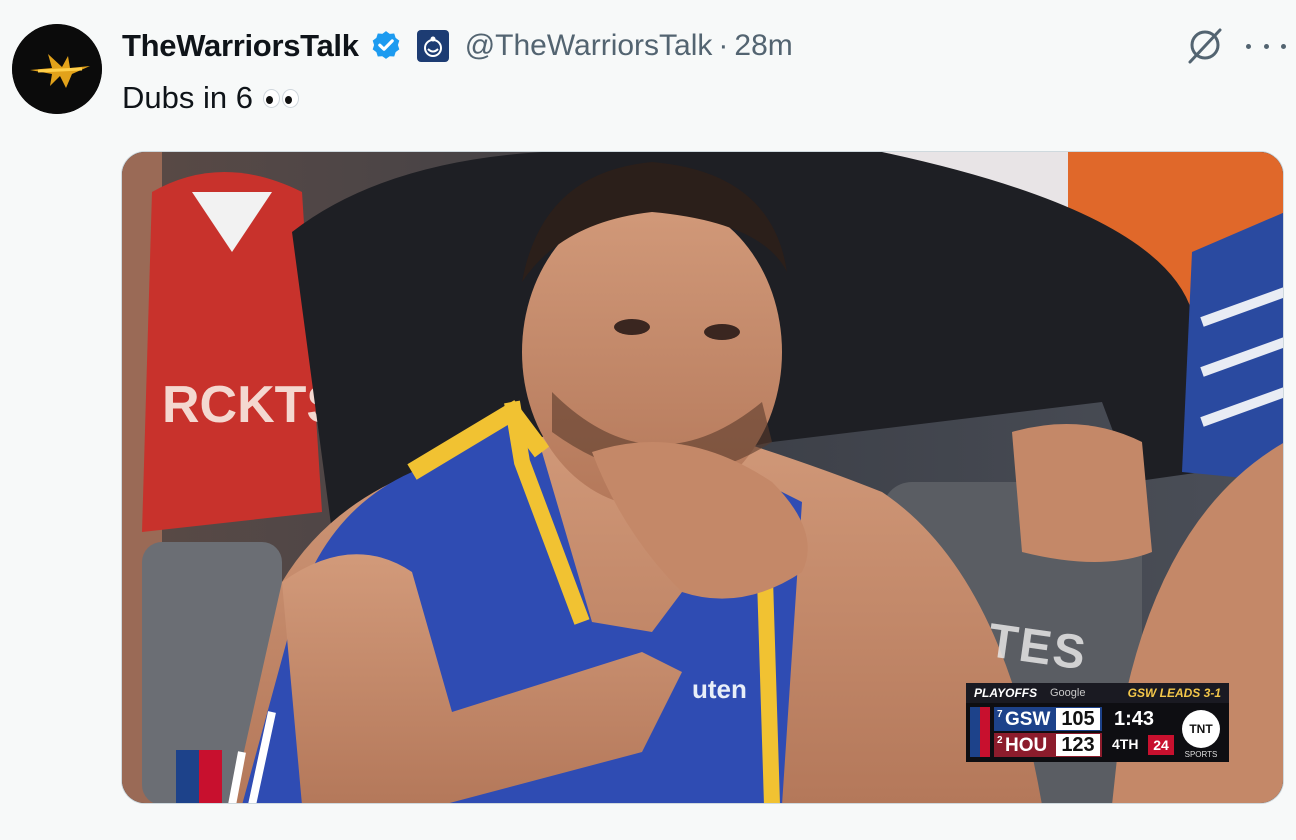 The width and height of the screenshot is (1296, 840). Describe the element at coordinates (1201, 729) in the screenshot. I see `tnt-logo-icon: TNT` at that location.